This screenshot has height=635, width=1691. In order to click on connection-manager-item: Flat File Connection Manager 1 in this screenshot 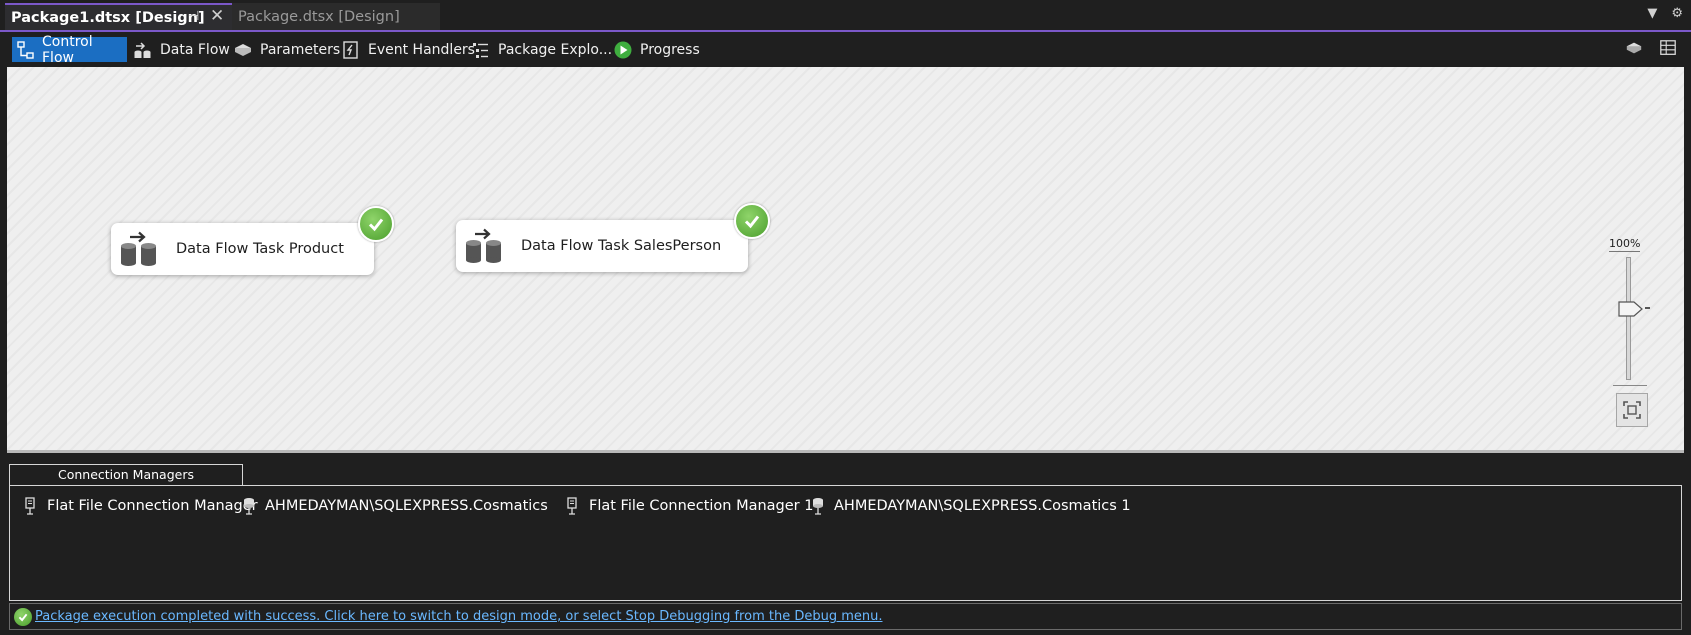, I will do `click(689, 506)`.